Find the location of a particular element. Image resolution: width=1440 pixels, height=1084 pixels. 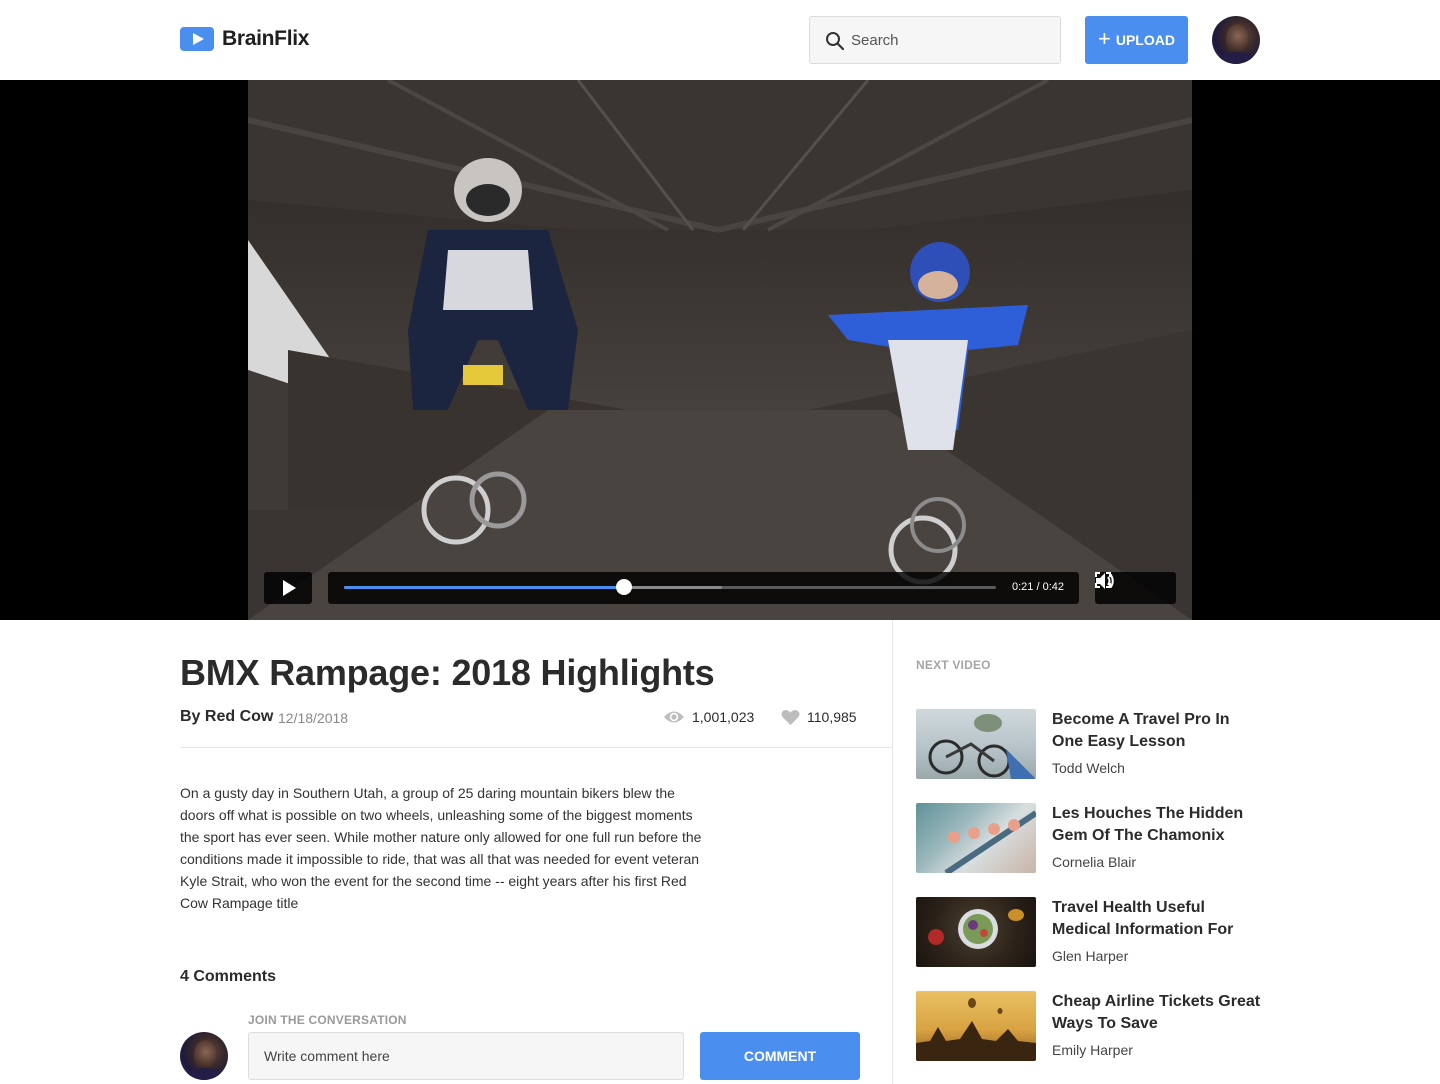

user-avatar is located at coordinates (1236, 40).